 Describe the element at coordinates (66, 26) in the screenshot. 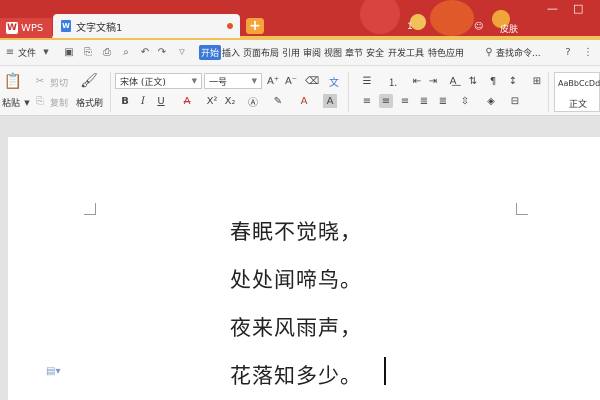

I see `document-icon: W` at that location.